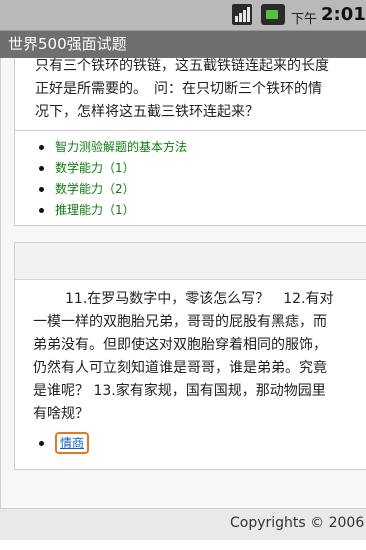  What do you see at coordinates (180, 322) in the screenshot?
I see `question-line: 一模一样的双胞胎兄弟，哥哥的屁股有黑痣，而` at bounding box center [180, 322].